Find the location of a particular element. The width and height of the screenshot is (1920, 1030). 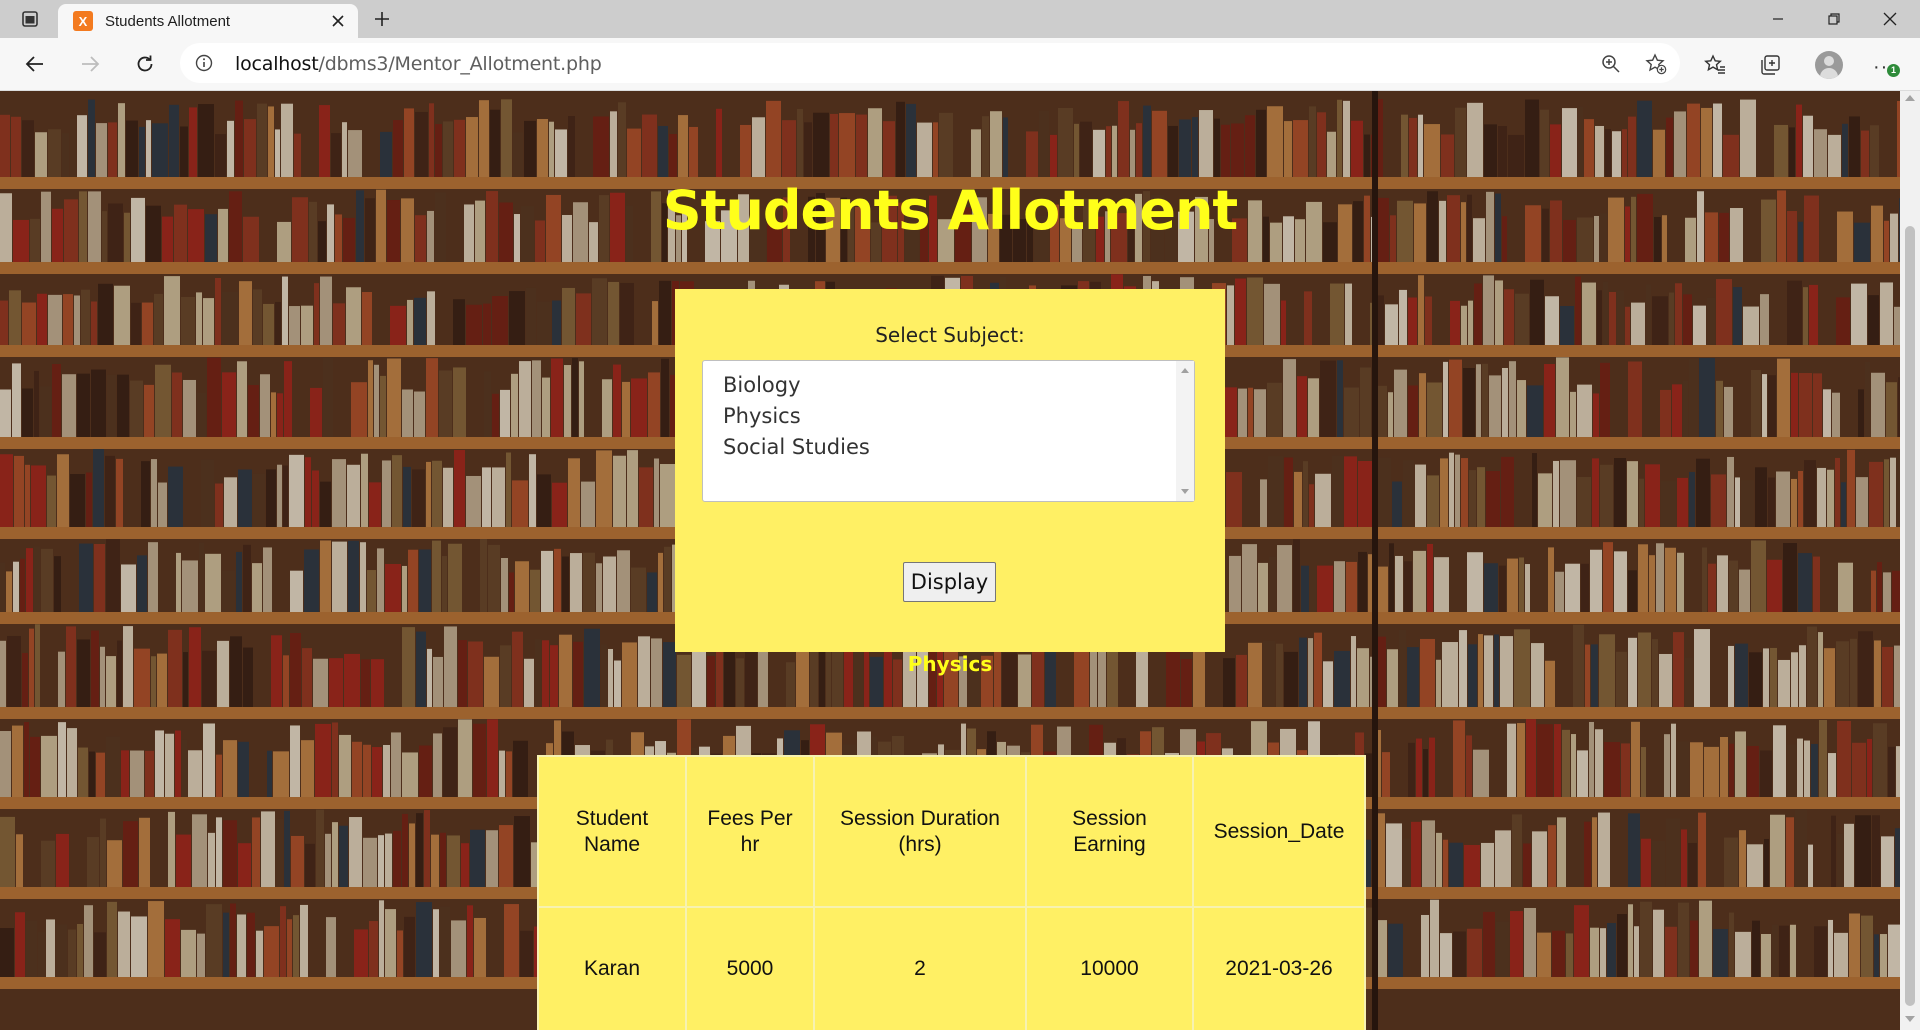

column-header-fees-per-hr: Fees Per hr is located at coordinates (750, 831).